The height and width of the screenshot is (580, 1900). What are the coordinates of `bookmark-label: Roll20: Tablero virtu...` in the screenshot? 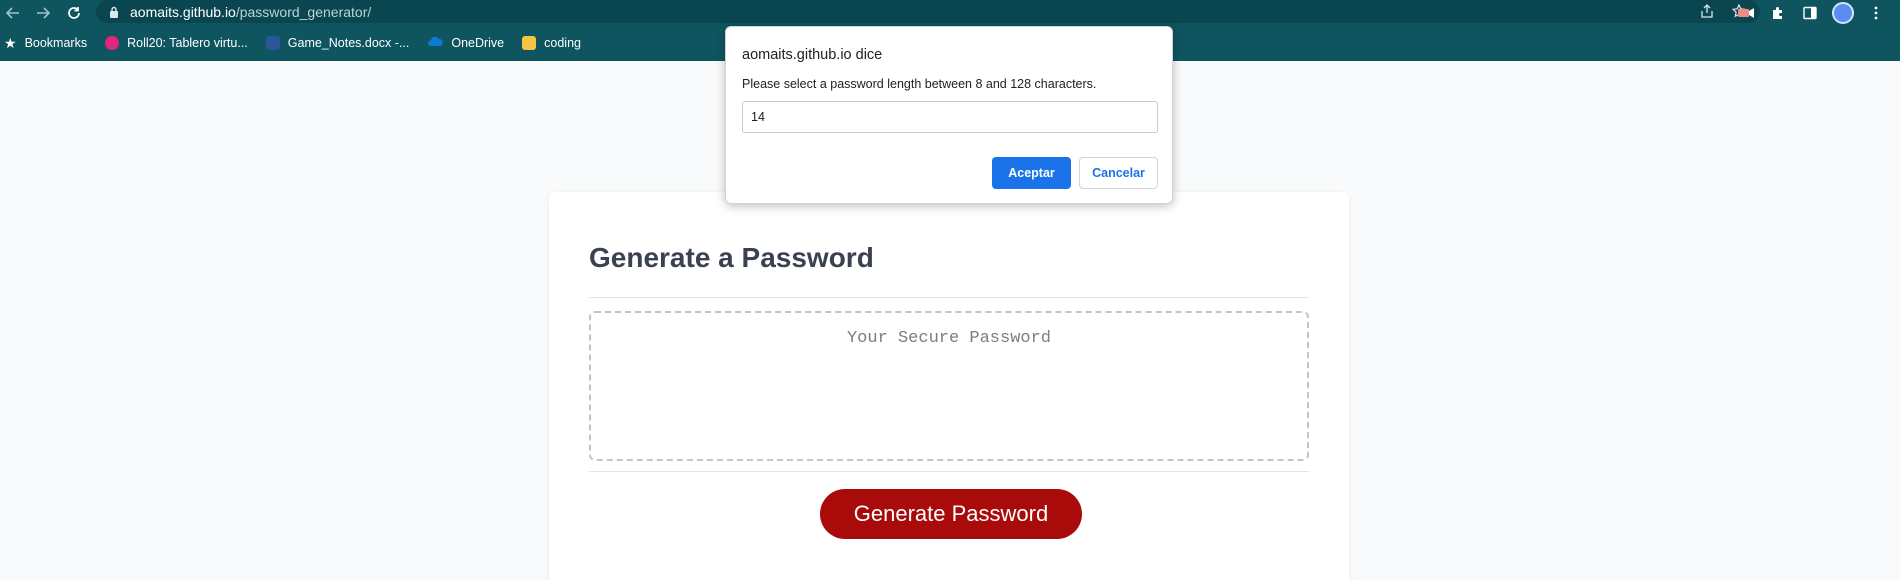 It's located at (187, 43).